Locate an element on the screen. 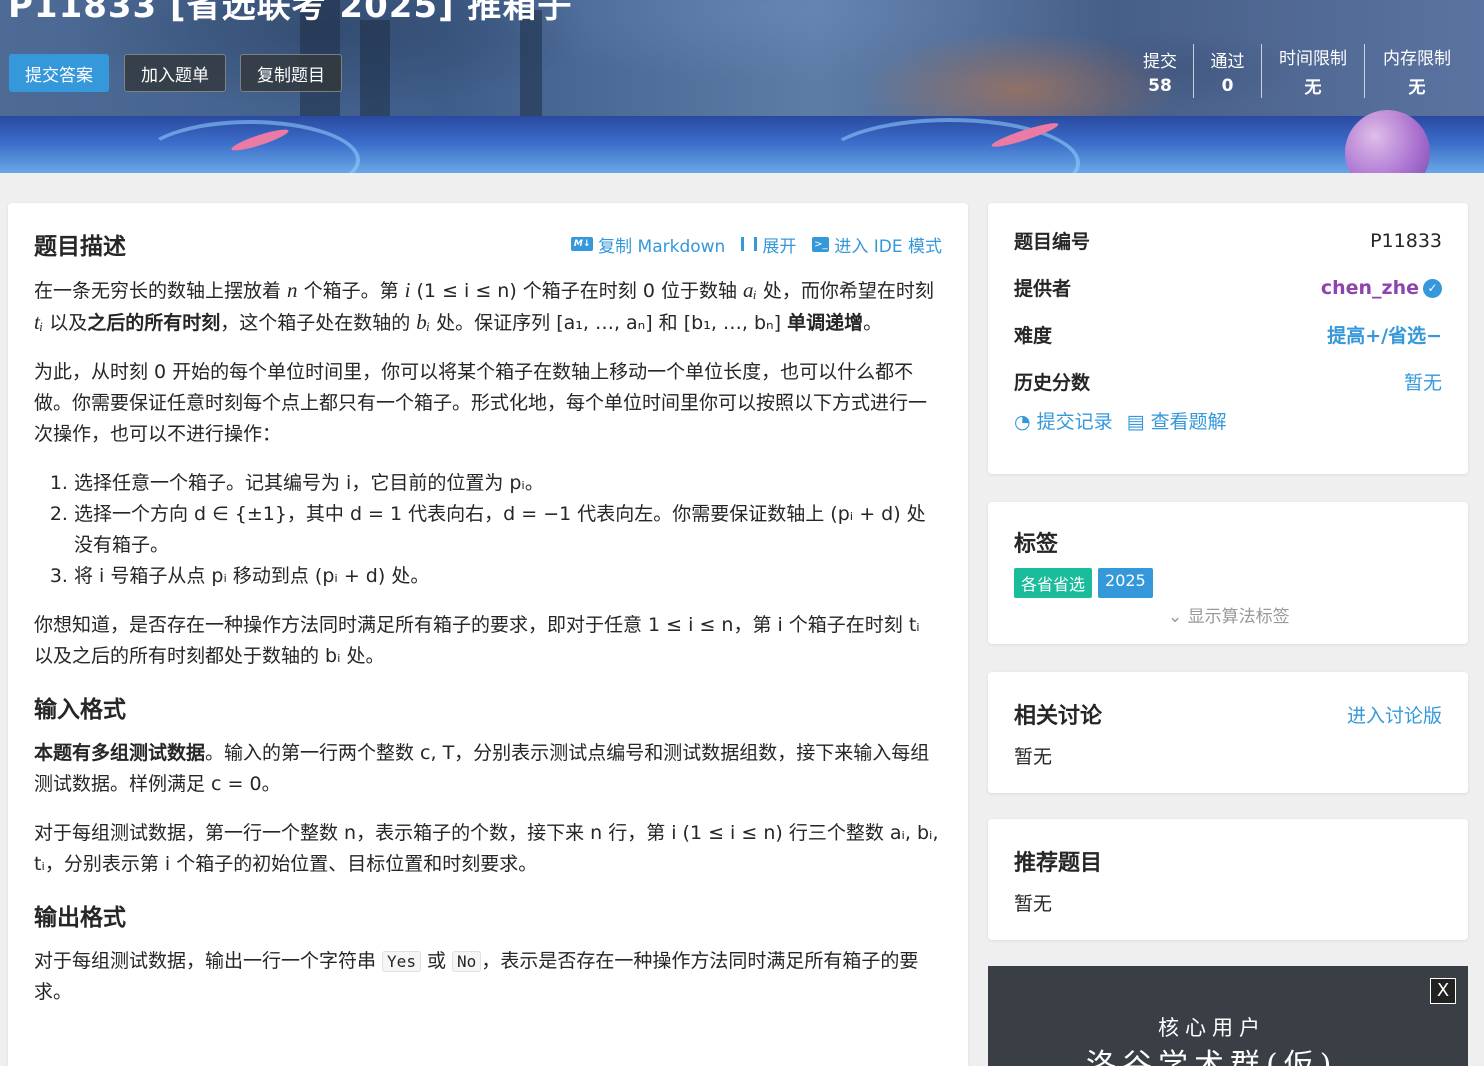  copy-markdown-button: M↓ 复制 Markdown is located at coordinates (648, 244).